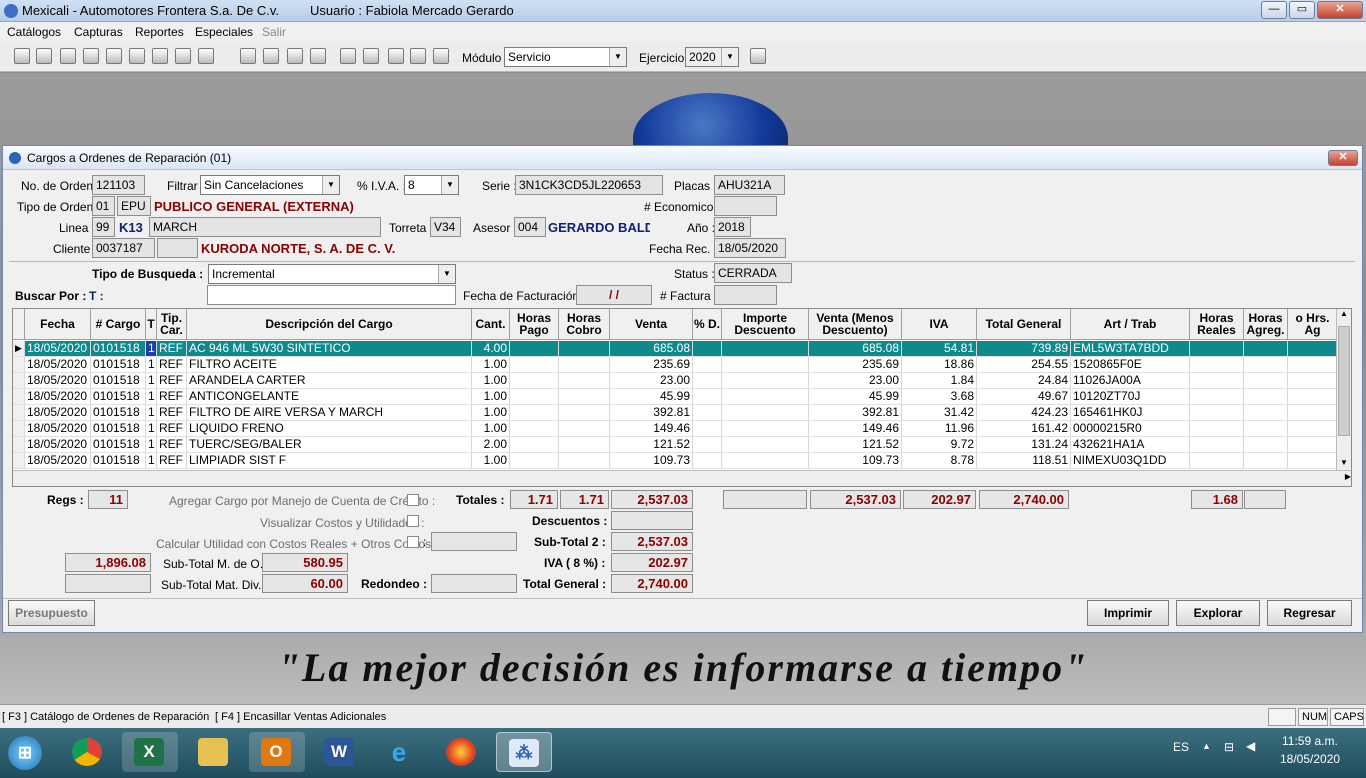  I want to click on home-icon, so click(318, 56).